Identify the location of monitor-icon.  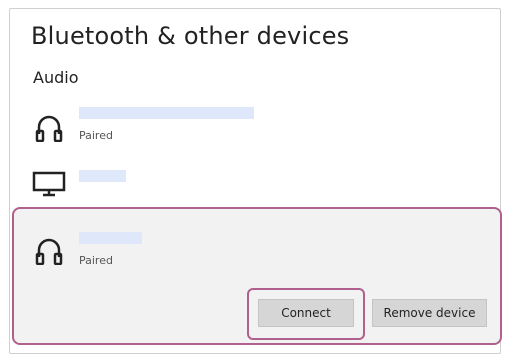
(49, 184).